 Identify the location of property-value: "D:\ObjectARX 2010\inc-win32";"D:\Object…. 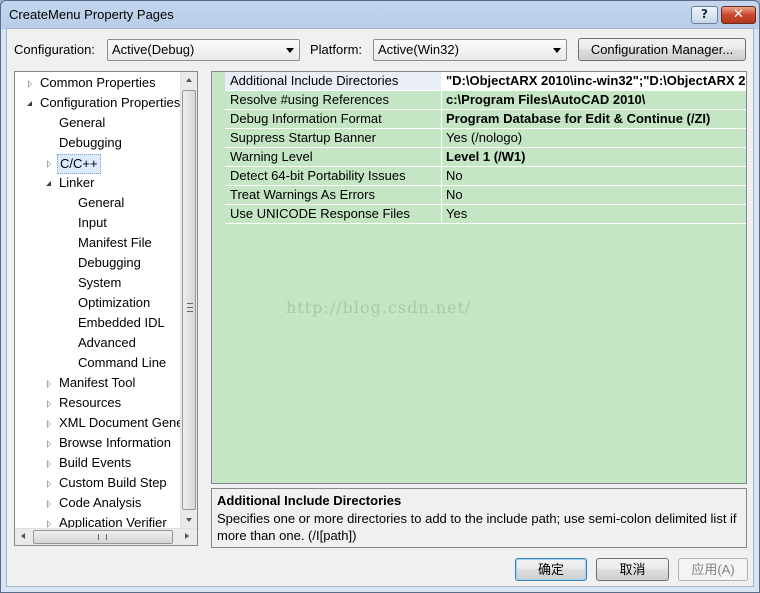
(594, 81).